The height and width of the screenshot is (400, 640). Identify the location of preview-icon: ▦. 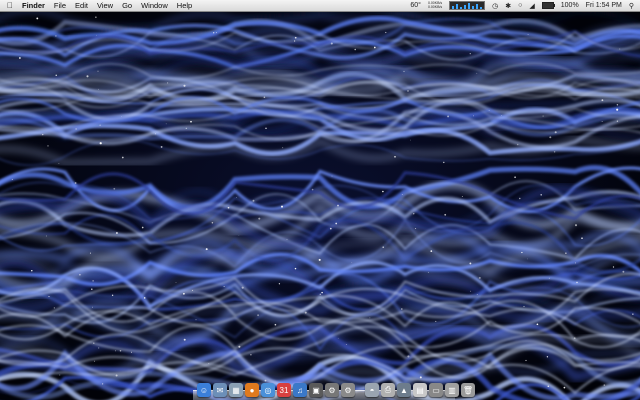
(236, 390).